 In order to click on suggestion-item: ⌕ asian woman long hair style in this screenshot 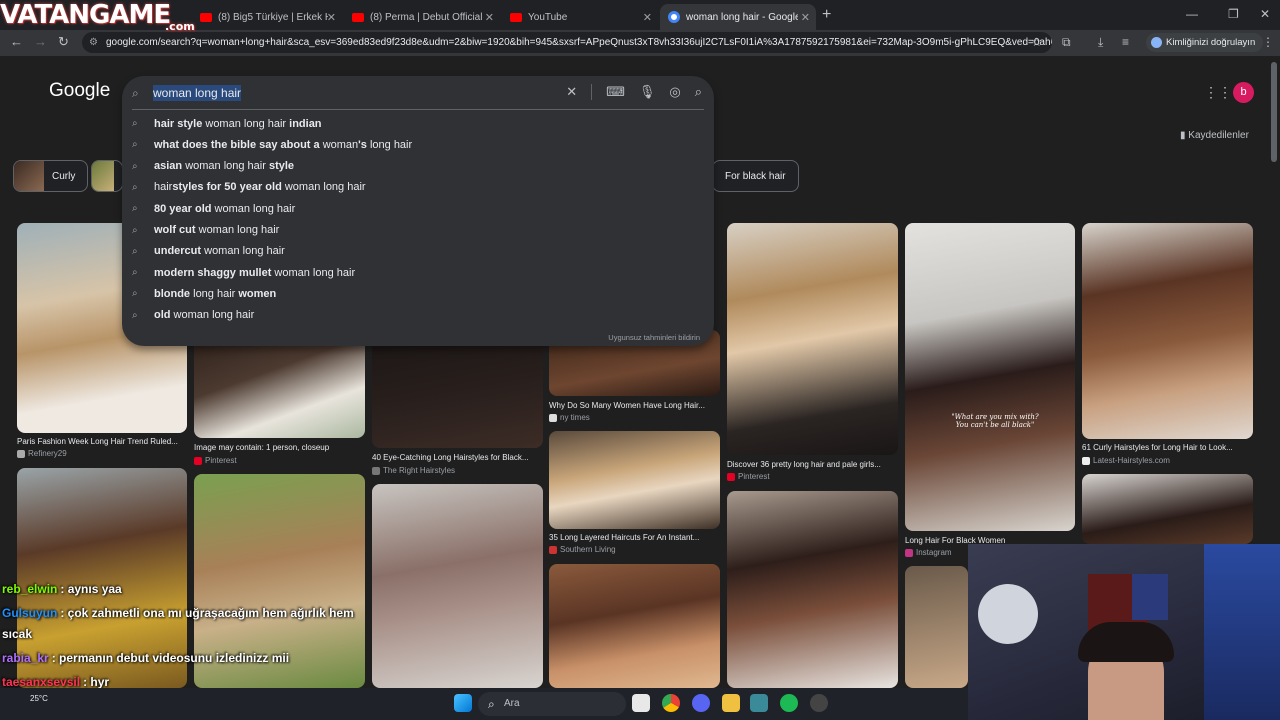, I will do `click(213, 166)`.